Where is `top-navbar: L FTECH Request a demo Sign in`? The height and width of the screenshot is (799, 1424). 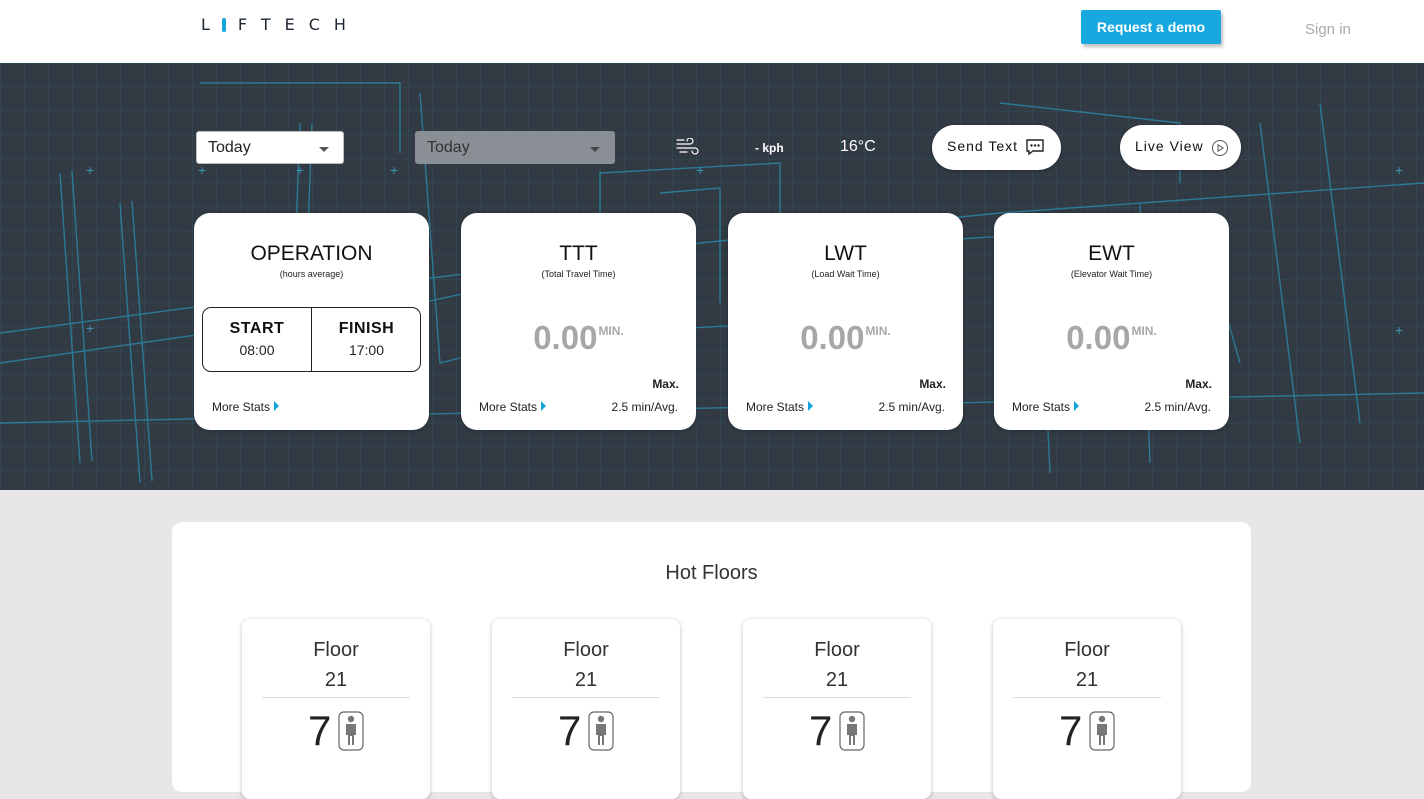
top-navbar: L FTECH Request a demo Sign in is located at coordinates (712, 31).